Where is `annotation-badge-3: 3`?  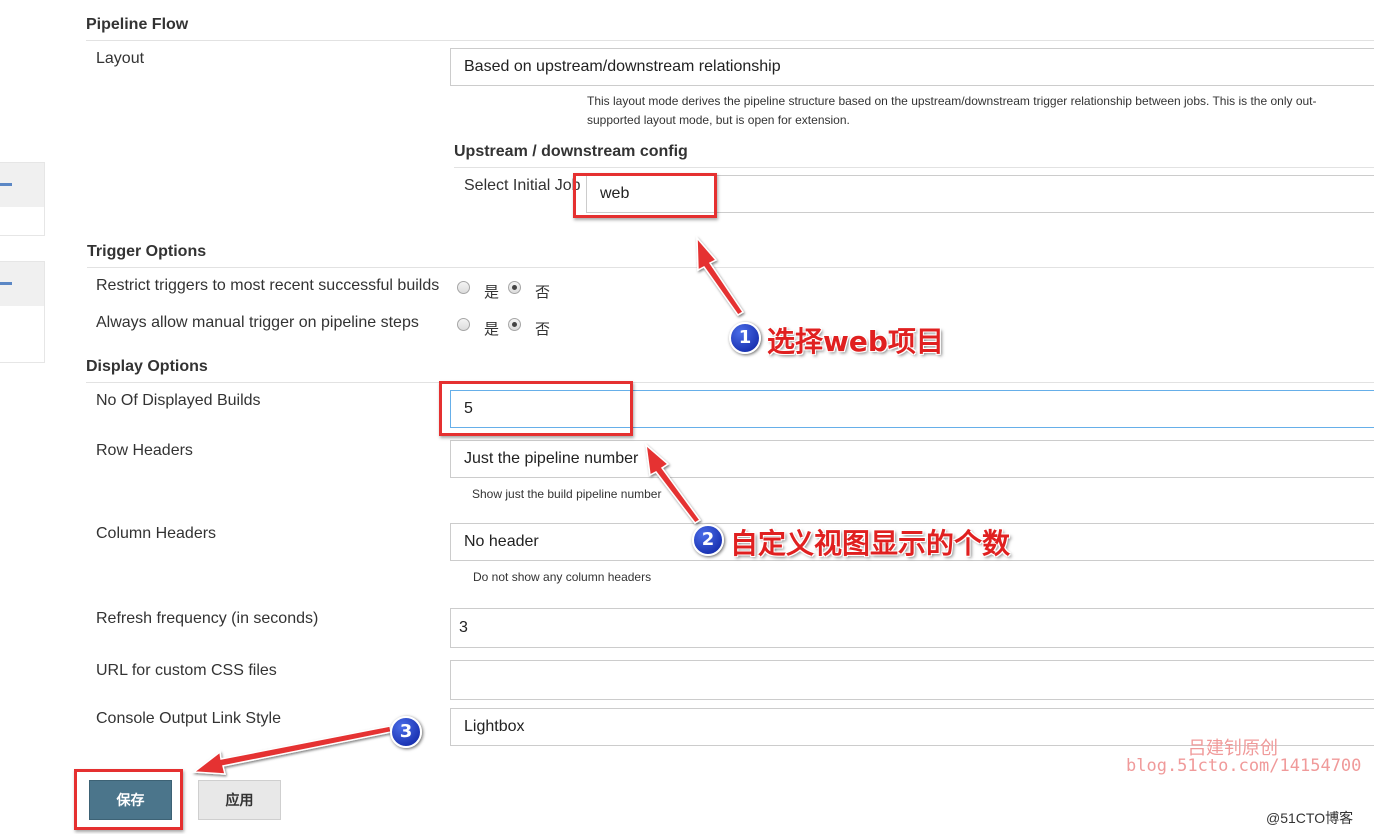 annotation-badge-3: 3 is located at coordinates (406, 732).